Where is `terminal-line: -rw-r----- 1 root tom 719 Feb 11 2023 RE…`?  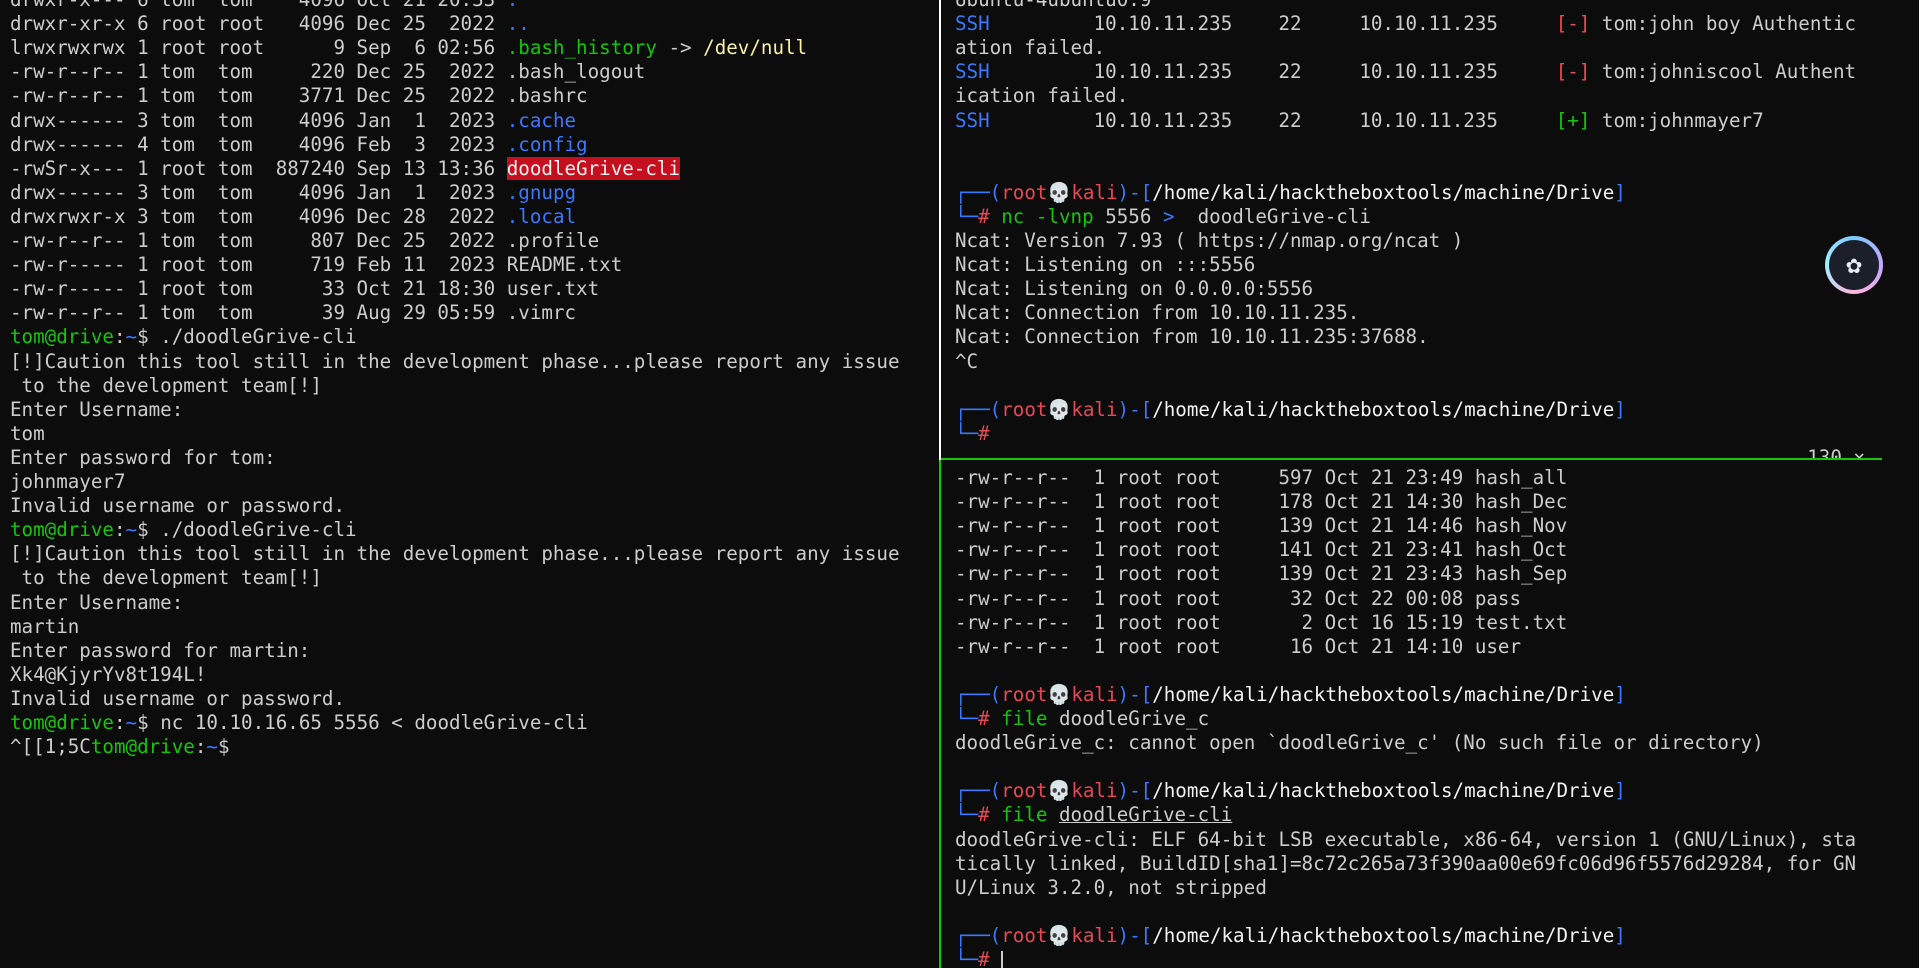
terminal-line: -rw-r----- 1 root tom 719 Feb 11 2023 RE… is located at coordinates (316, 265).